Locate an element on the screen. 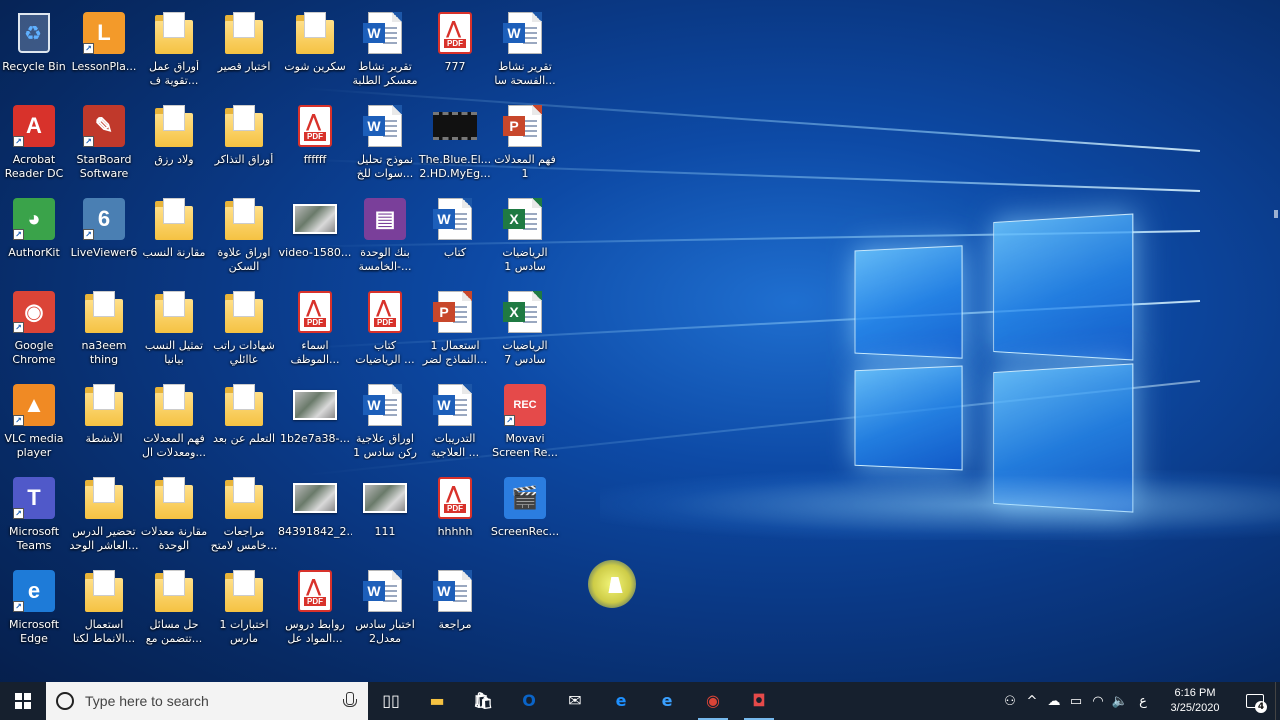 The width and height of the screenshot is (1280, 720). desktop-icon: Recycle Bin is located at coordinates (34, 48).